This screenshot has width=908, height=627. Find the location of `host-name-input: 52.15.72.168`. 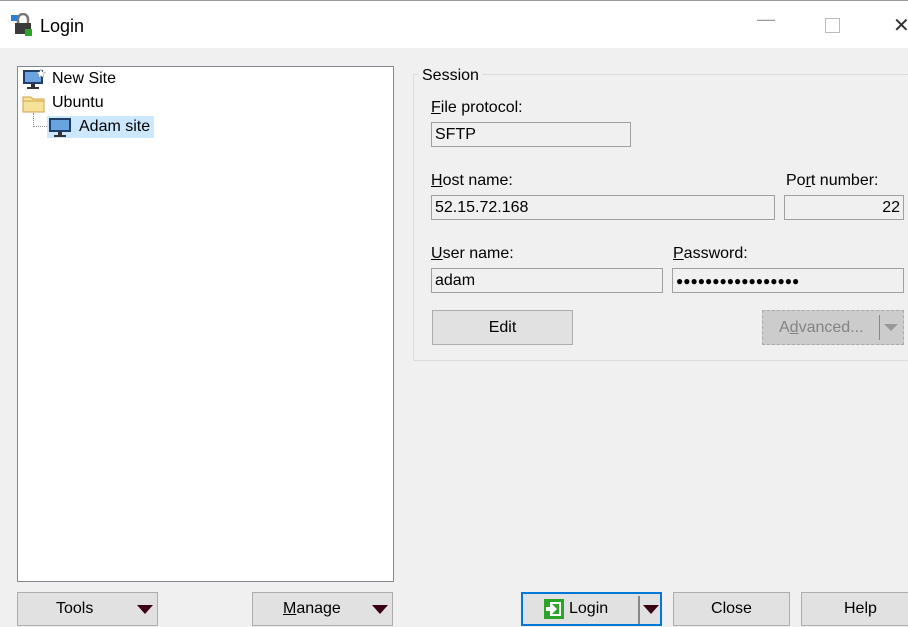

host-name-input: 52.15.72.168 is located at coordinates (603, 207).